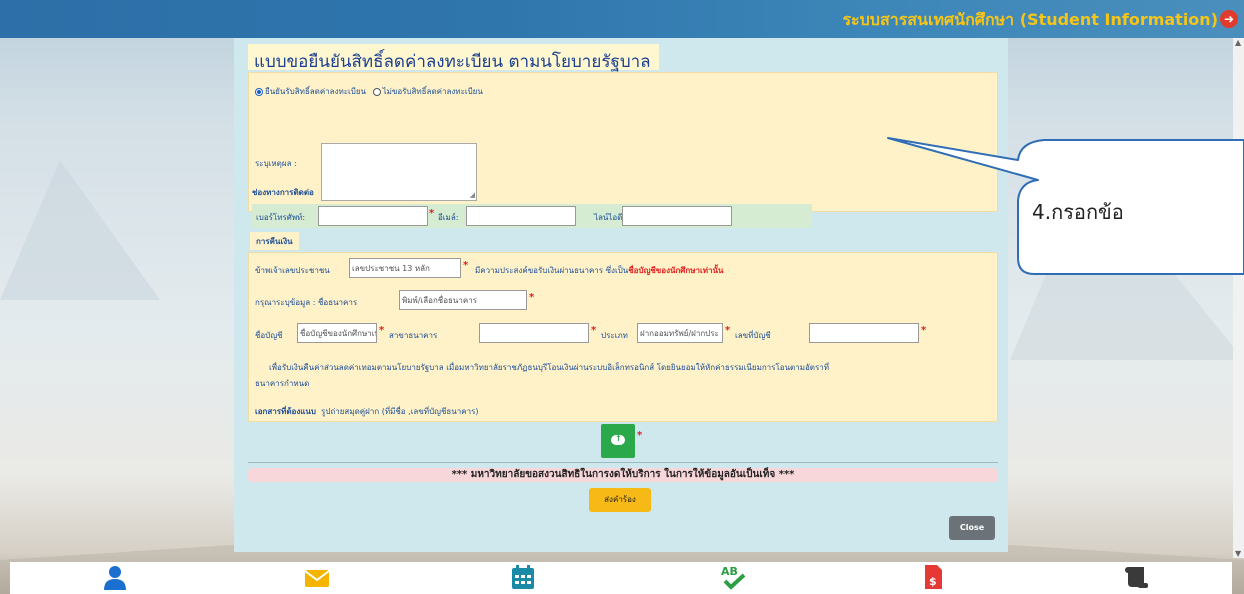  I want to click on upload-required-mark: *, so click(640, 435).